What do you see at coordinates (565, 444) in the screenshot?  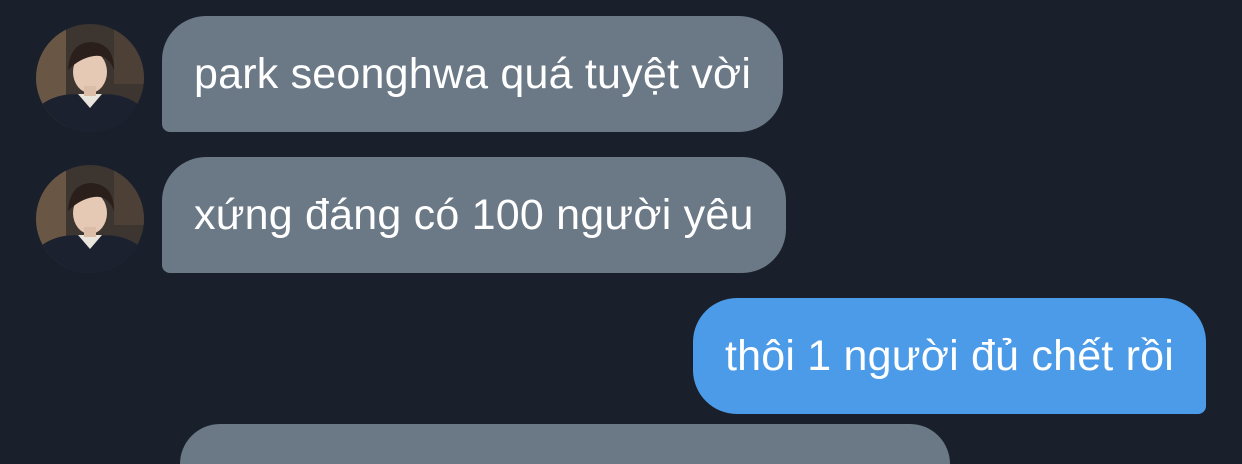 I see `incoming-message-bubble-partial` at bounding box center [565, 444].